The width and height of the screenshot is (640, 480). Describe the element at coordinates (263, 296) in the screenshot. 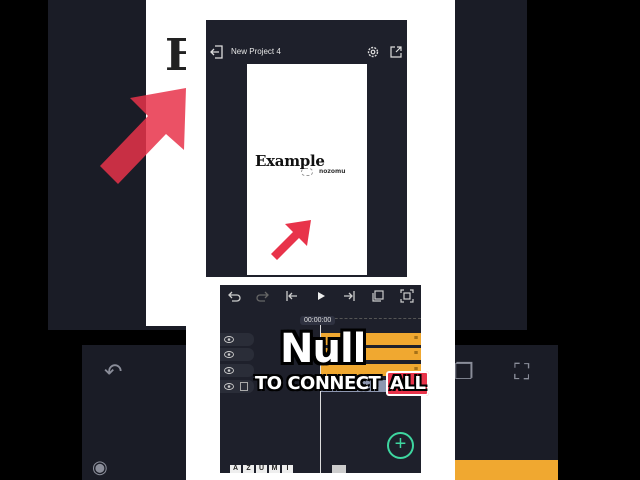

I see `redo-icon` at that location.